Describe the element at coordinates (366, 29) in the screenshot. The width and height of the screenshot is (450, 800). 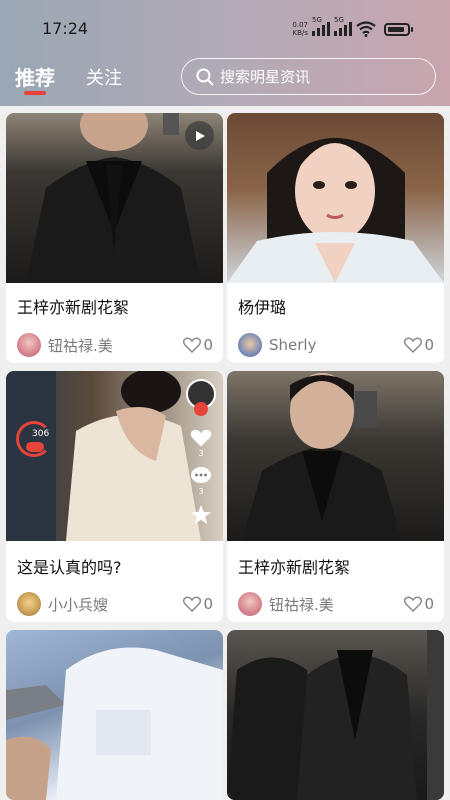
I see `wifi-icon` at that location.